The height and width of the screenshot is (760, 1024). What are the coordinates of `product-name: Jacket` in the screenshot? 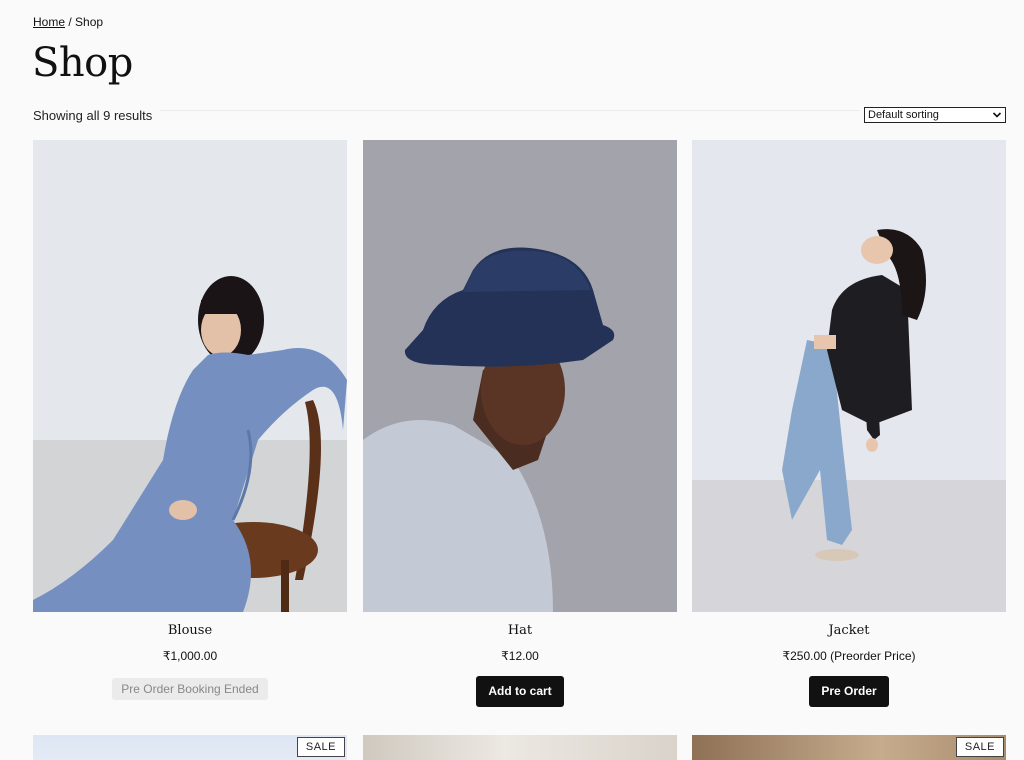 It's located at (849, 630).